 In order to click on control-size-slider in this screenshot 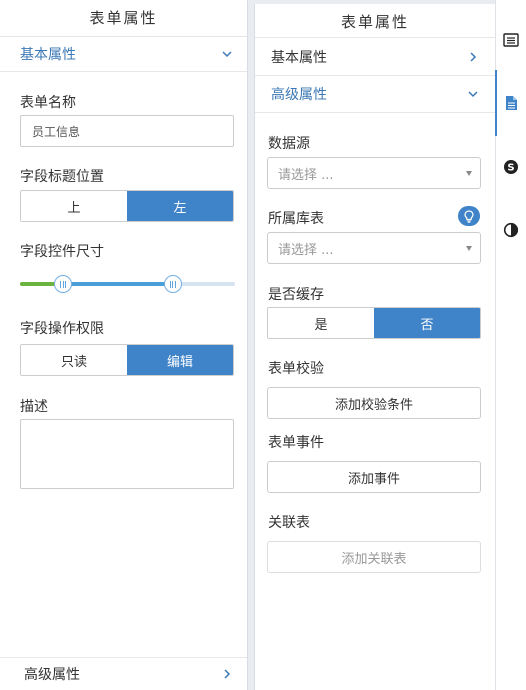, I will do `click(127, 284)`.